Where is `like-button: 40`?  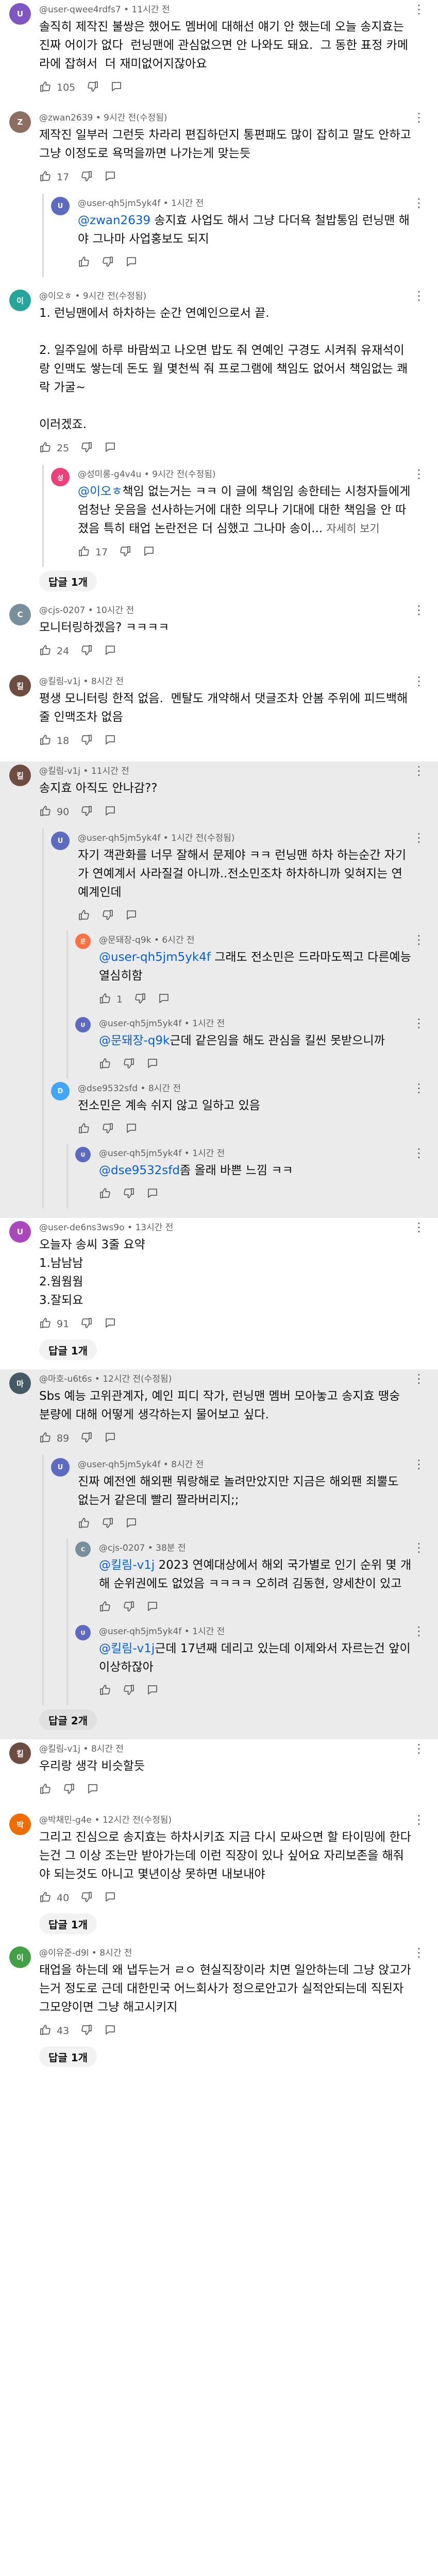 like-button: 40 is located at coordinates (54, 1898).